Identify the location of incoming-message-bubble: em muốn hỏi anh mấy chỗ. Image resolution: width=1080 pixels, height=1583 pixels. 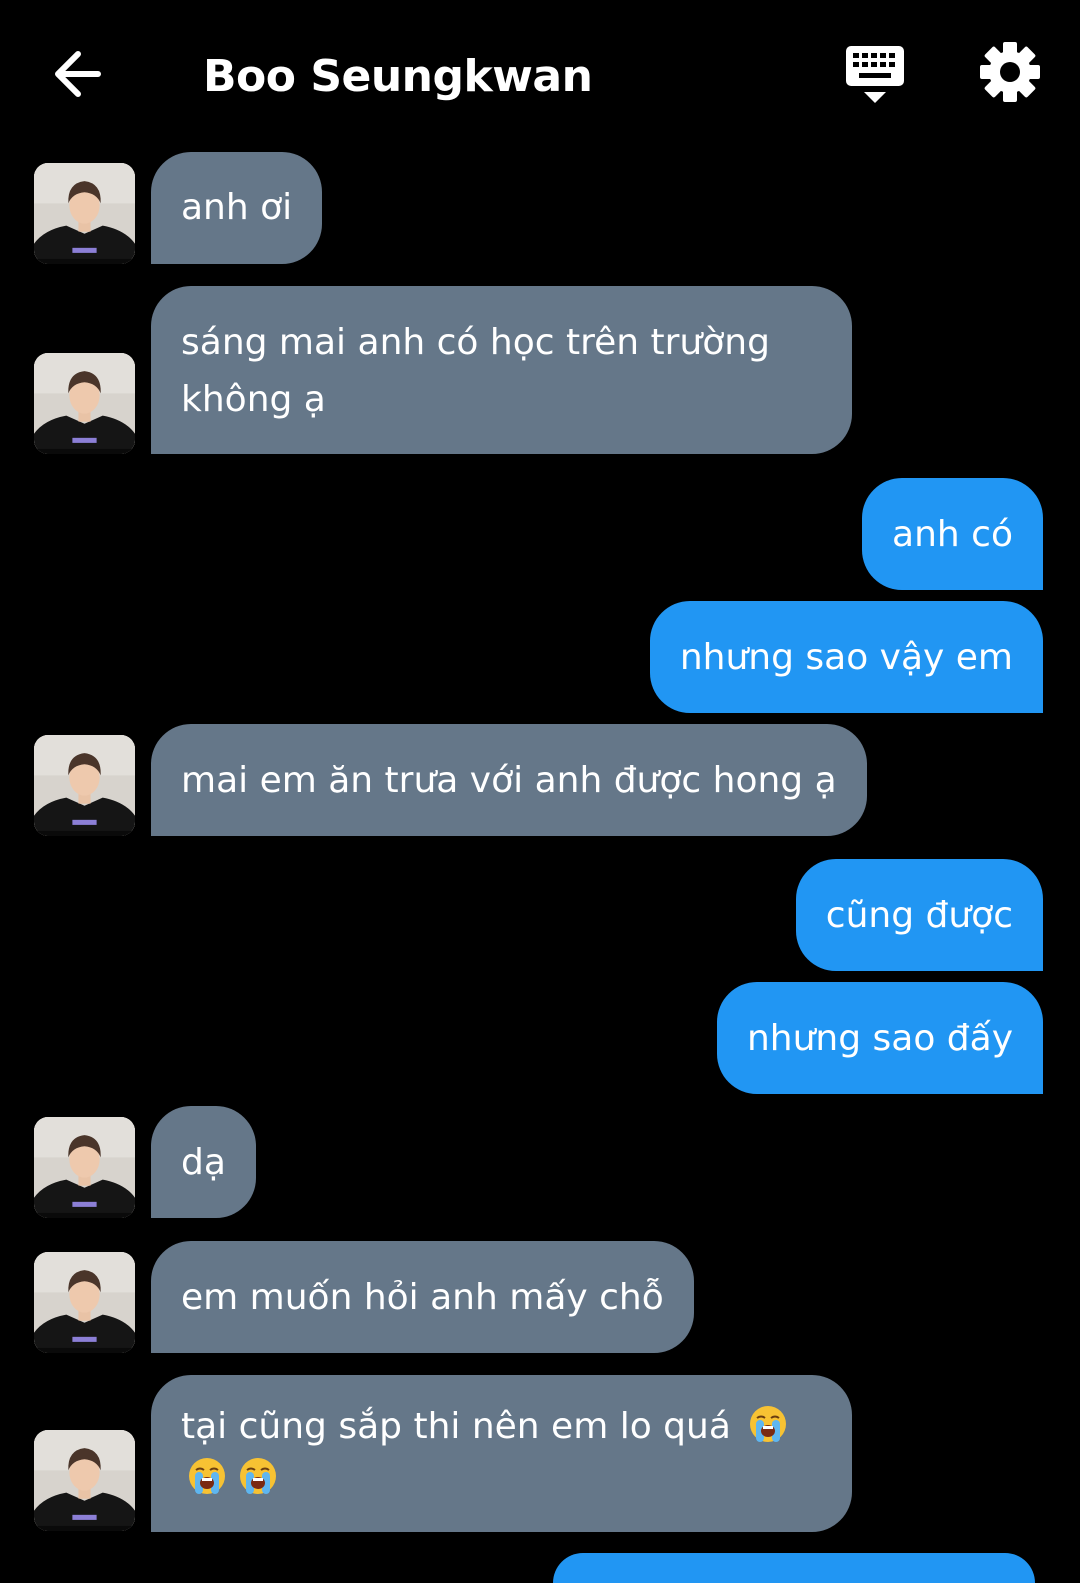
(422, 1297).